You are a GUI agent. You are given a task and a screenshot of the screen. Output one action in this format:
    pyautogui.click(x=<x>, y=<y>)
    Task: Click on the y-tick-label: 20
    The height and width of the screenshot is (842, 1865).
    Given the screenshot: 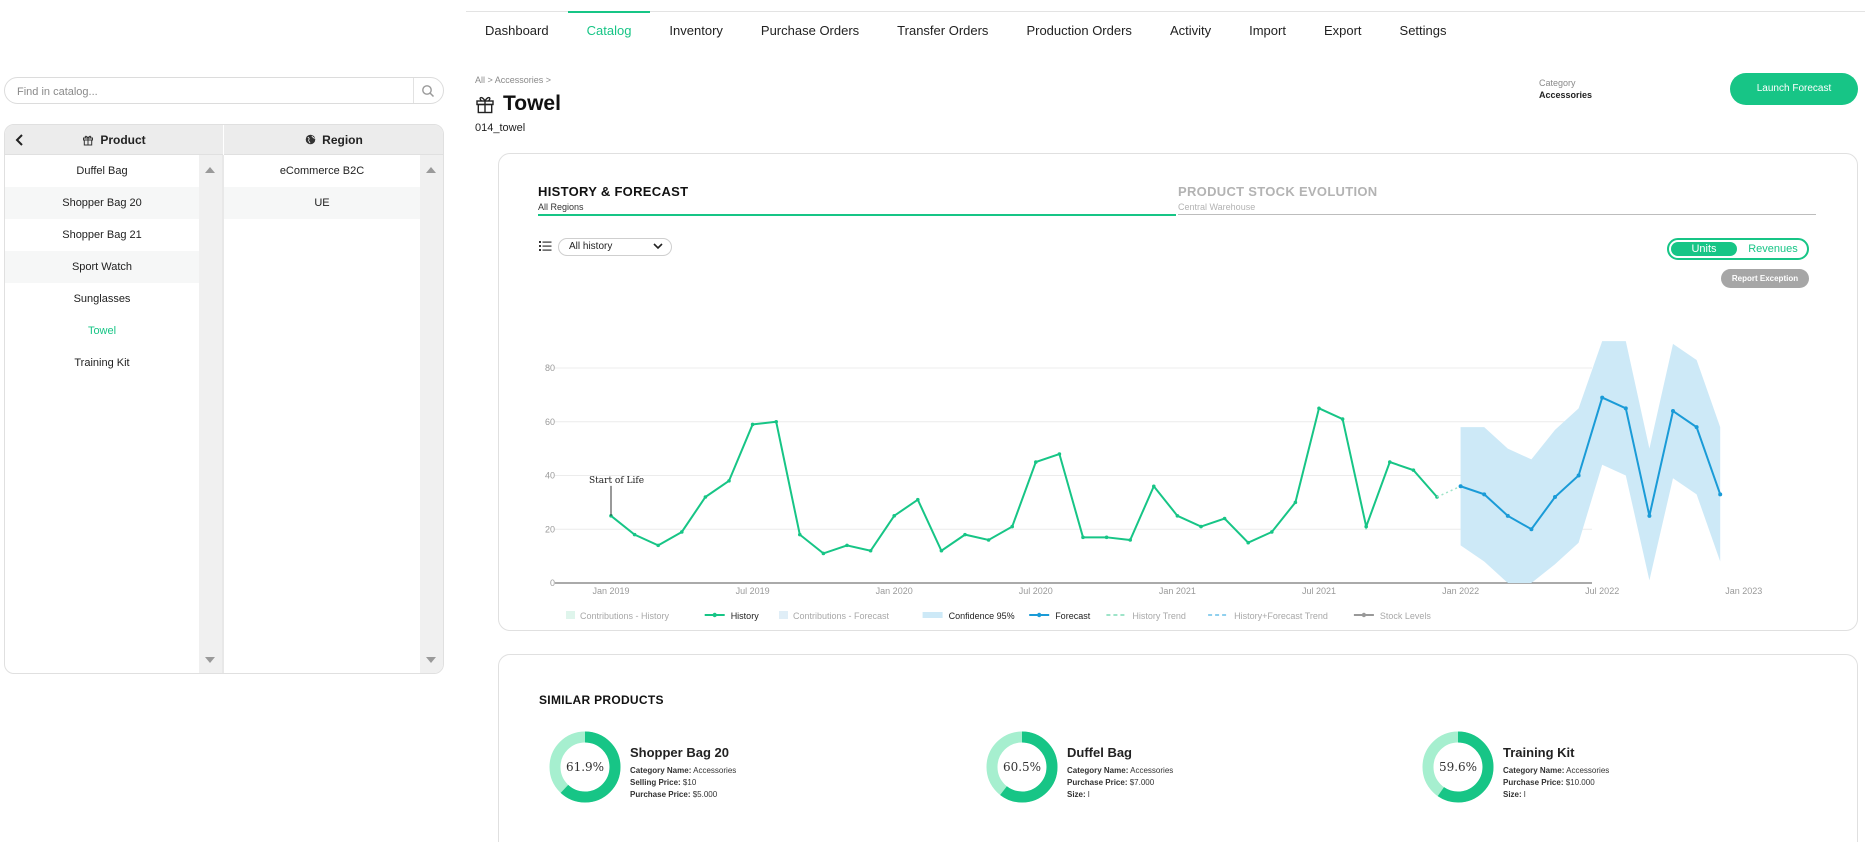 What is the action you would take?
    pyautogui.click(x=550, y=529)
    